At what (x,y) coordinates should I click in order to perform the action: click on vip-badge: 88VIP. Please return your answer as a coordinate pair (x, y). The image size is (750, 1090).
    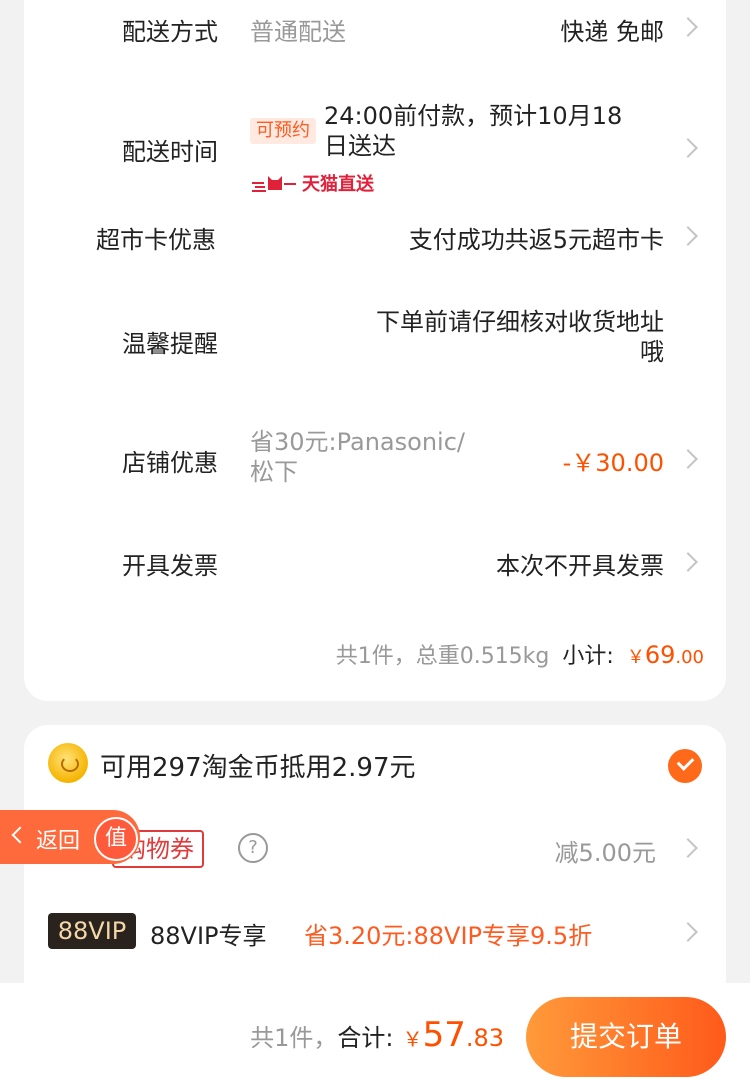
    Looking at the image, I should click on (92, 931).